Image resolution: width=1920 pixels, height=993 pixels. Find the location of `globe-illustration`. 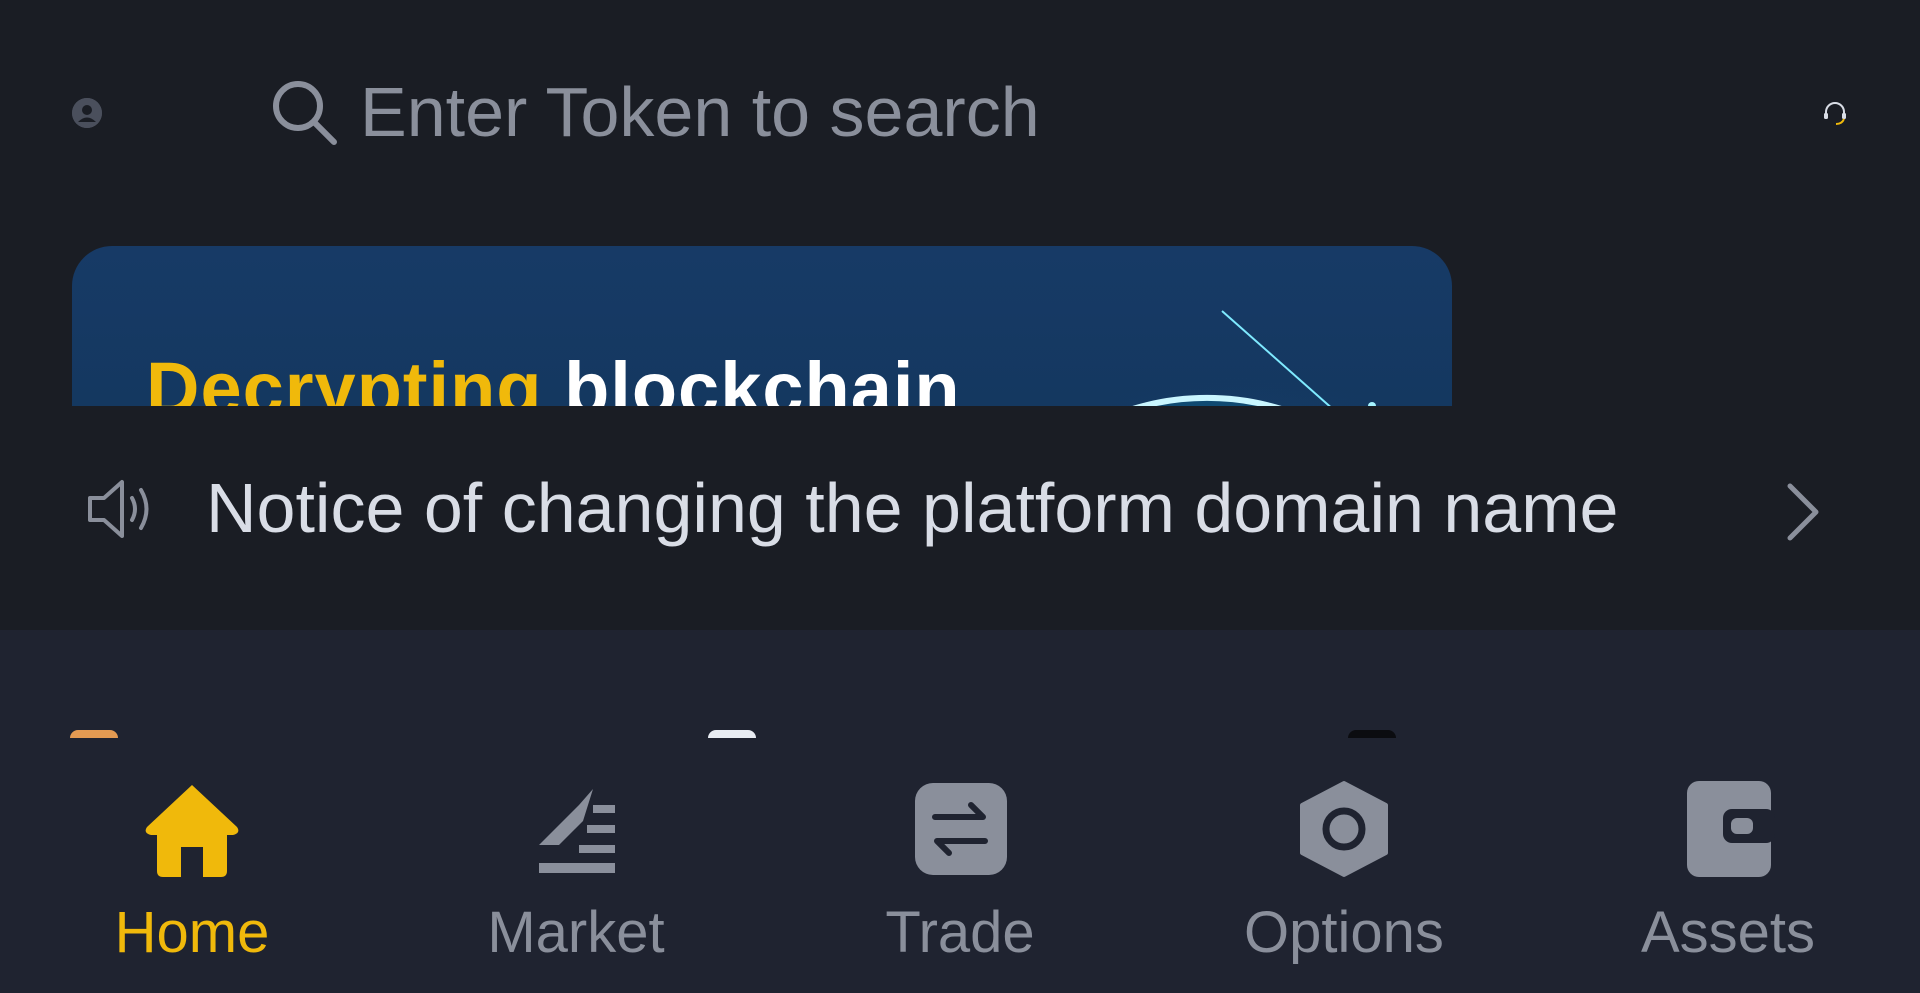

globe-illustration is located at coordinates (1192, 356).